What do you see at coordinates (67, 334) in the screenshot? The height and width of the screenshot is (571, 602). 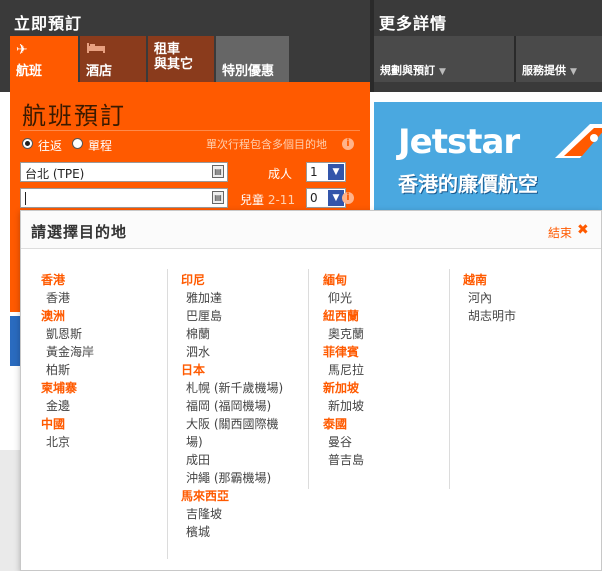 I see `city-link: 凱恩斯` at bounding box center [67, 334].